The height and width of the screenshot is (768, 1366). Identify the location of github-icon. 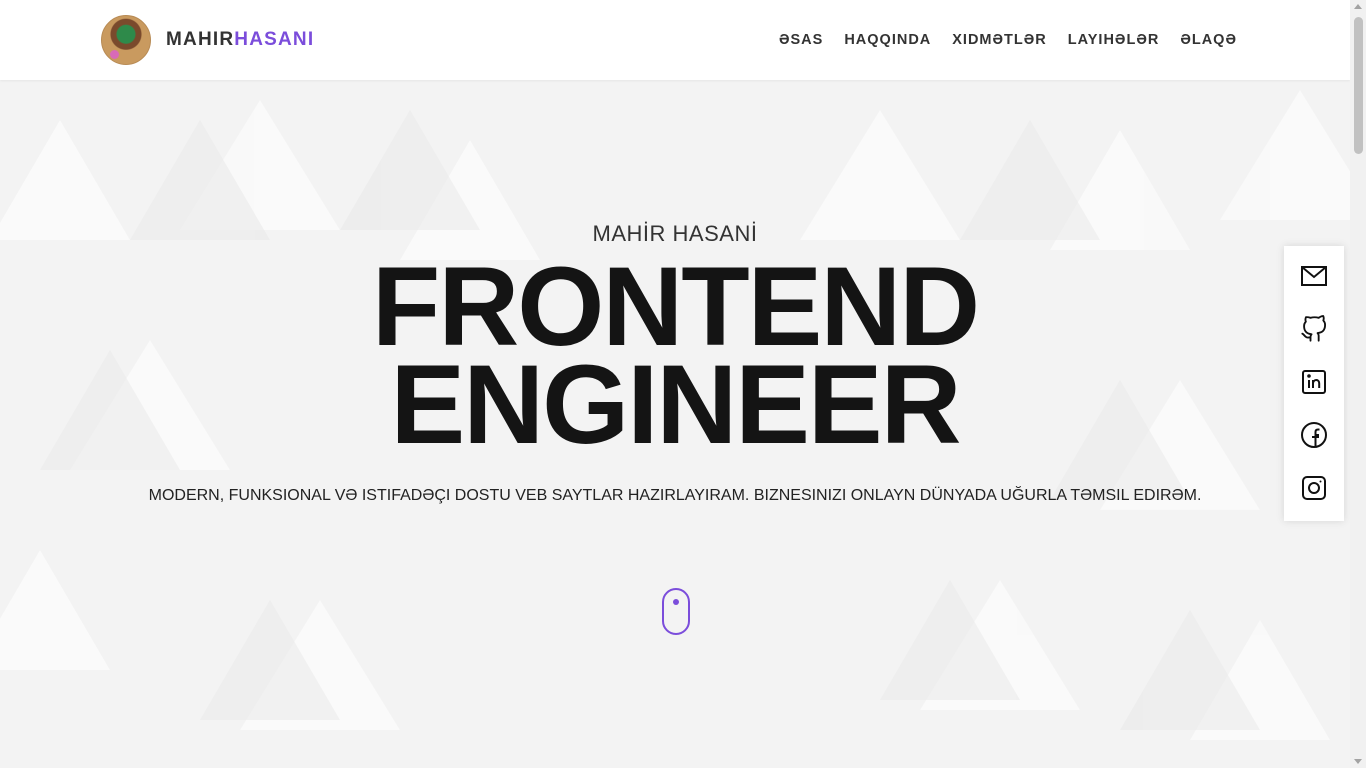
(1314, 329).